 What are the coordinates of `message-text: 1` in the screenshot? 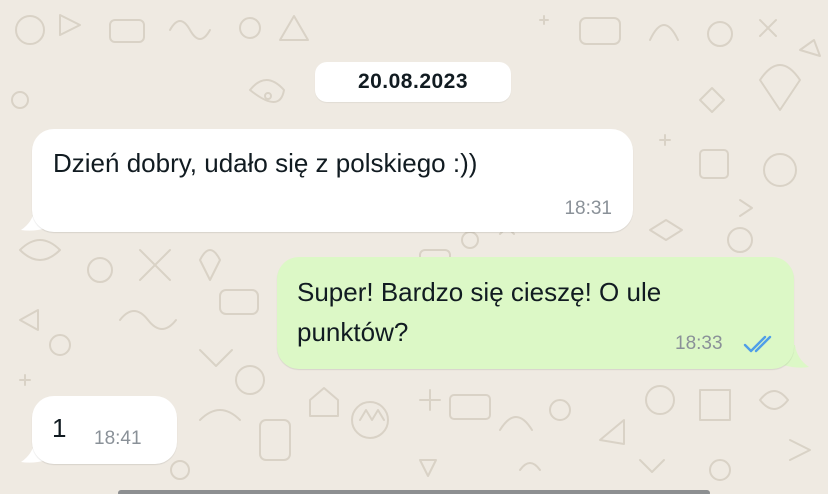 It's located at (59, 428).